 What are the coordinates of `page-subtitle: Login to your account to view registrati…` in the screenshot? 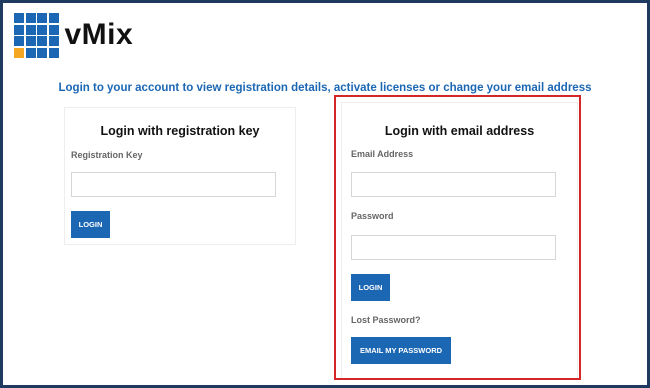 It's located at (325, 88).